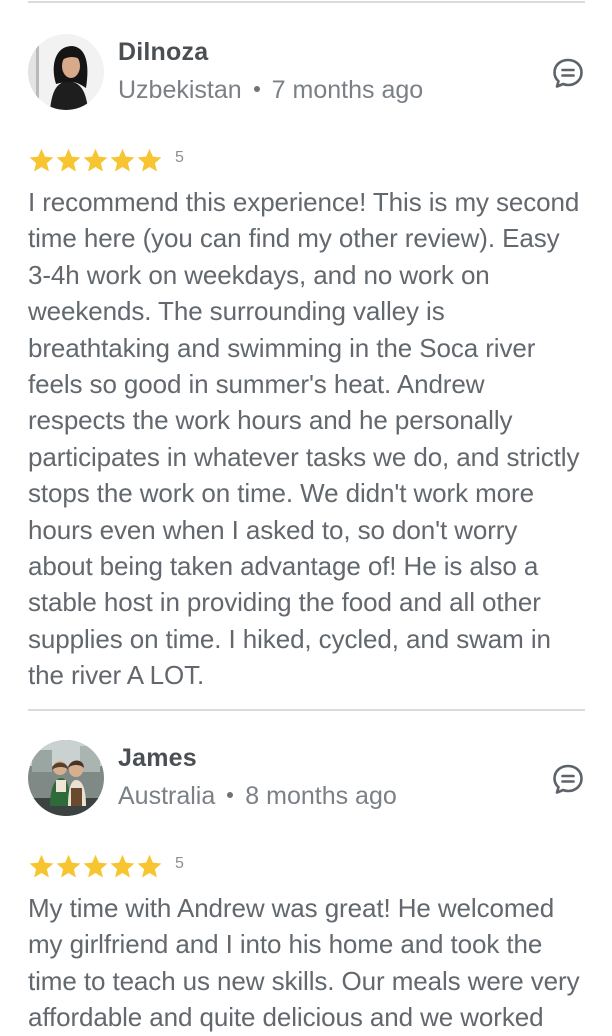 This screenshot has width=612, height=1036. What do you see at coordinates (306, 74) in the screenshot?
I see `review-header: Dilnoza Uzbekistan 7 months ago` at bounding box center [306, 74].